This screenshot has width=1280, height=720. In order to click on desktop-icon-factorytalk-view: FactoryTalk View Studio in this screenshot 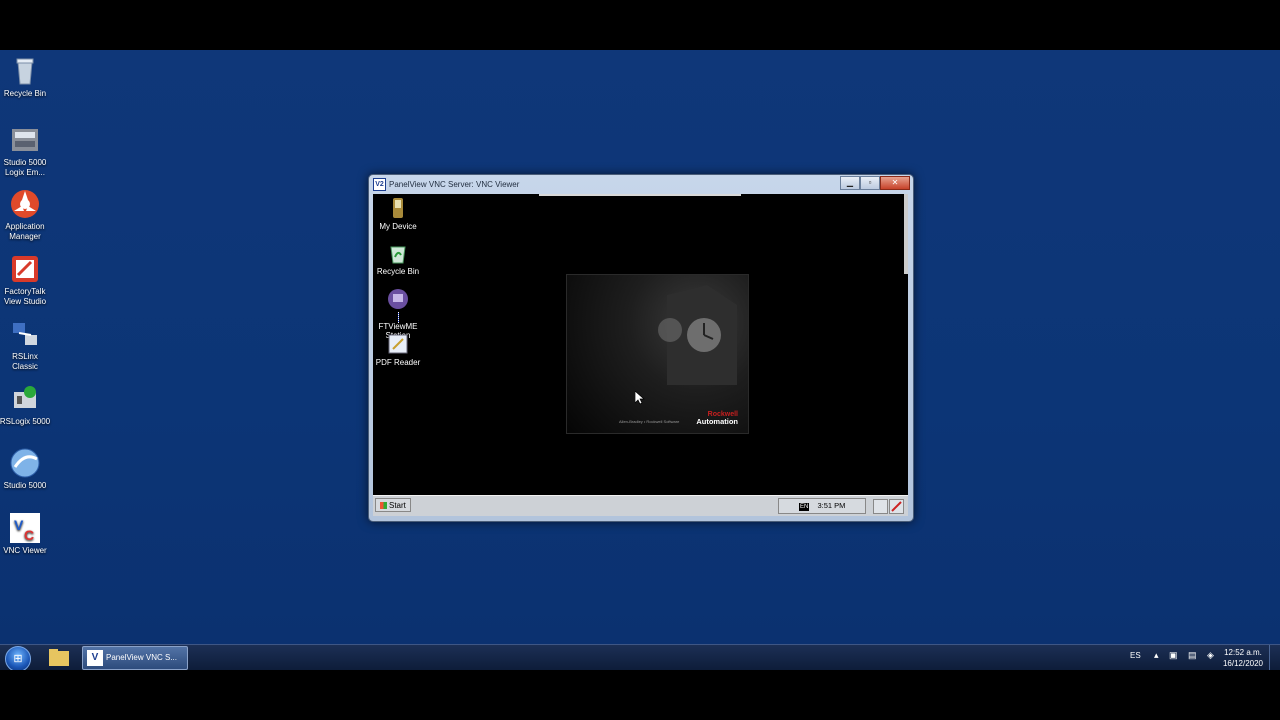, I will do `click(28, 280)`.